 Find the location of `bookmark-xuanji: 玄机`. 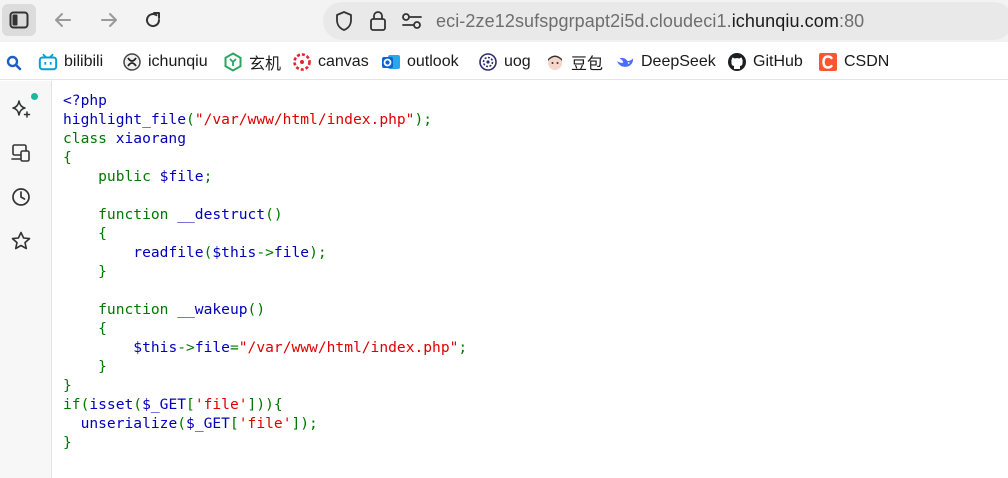

bookmark-xuanji: 玄机 is located at coordinates (252, 62).